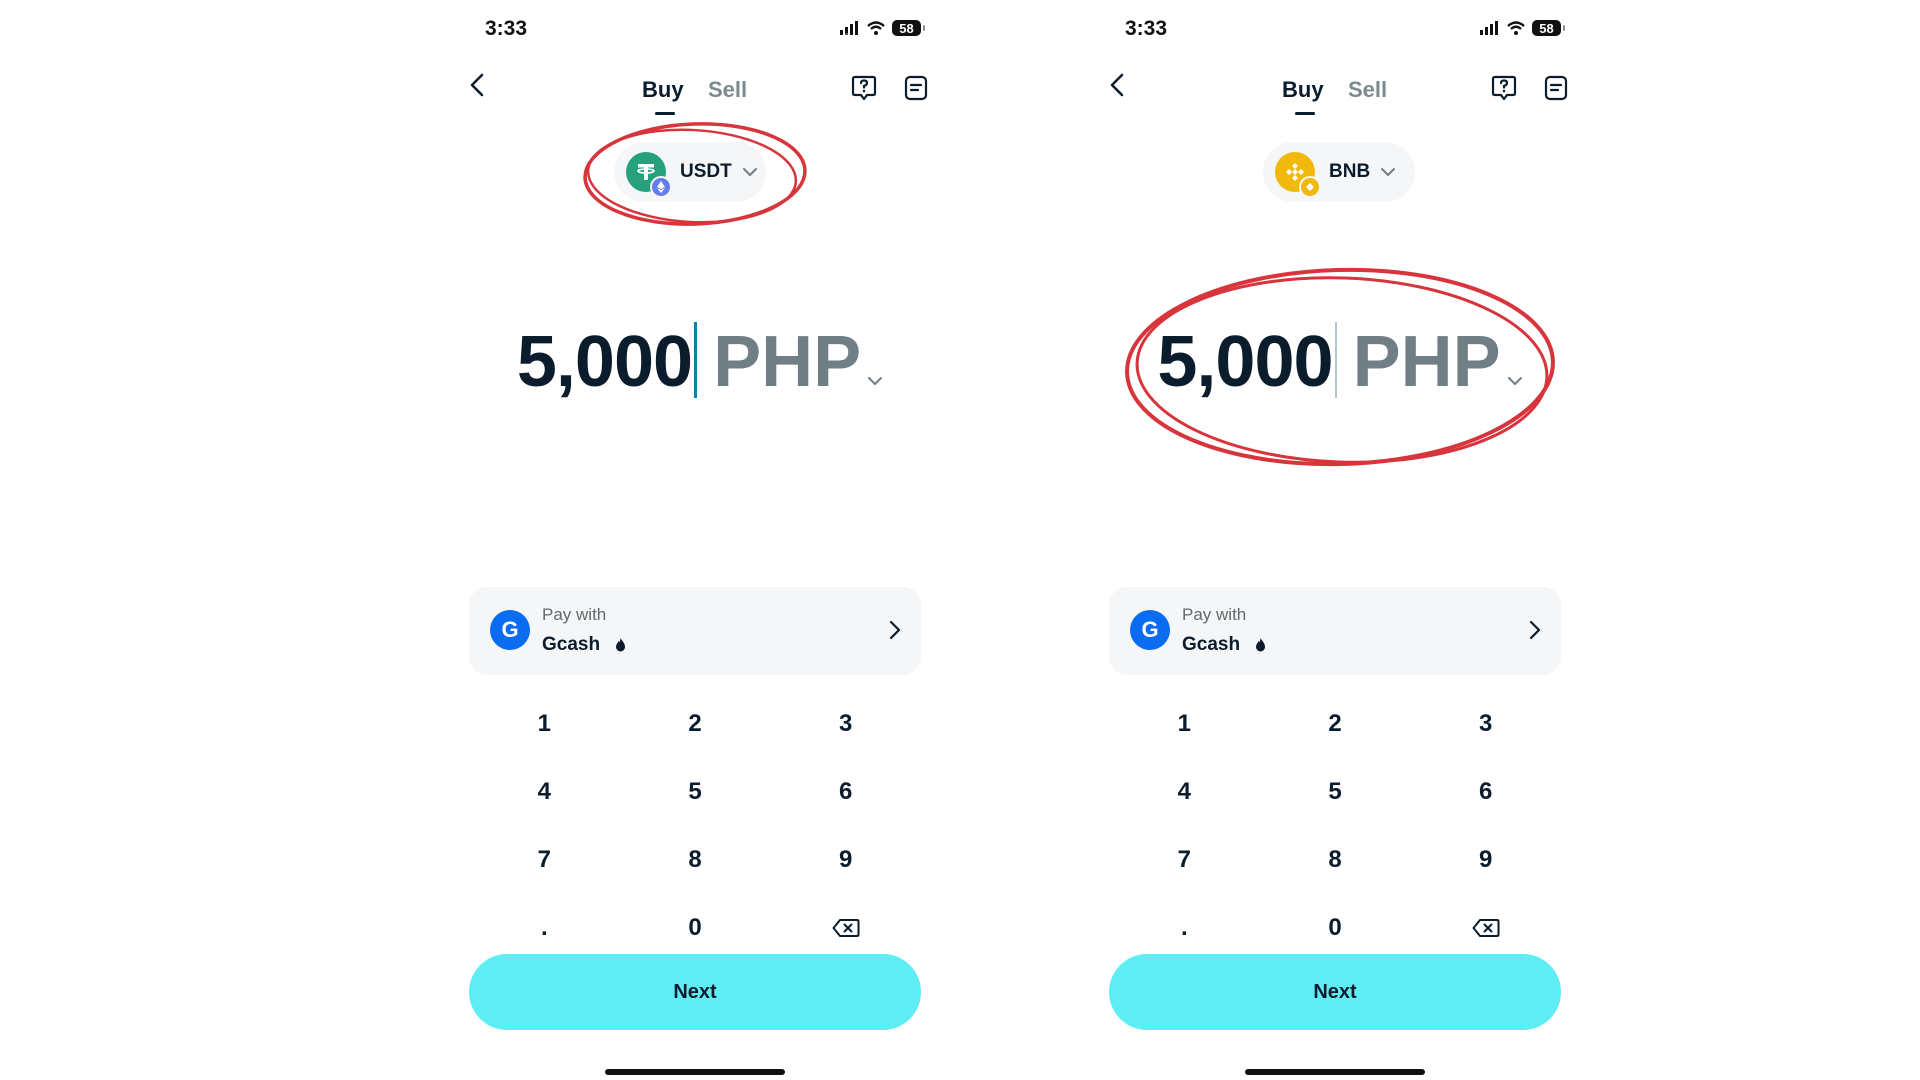  Describe the element at coordinates (649, 175) in the screenshot. I see `tether-icon` at that location.